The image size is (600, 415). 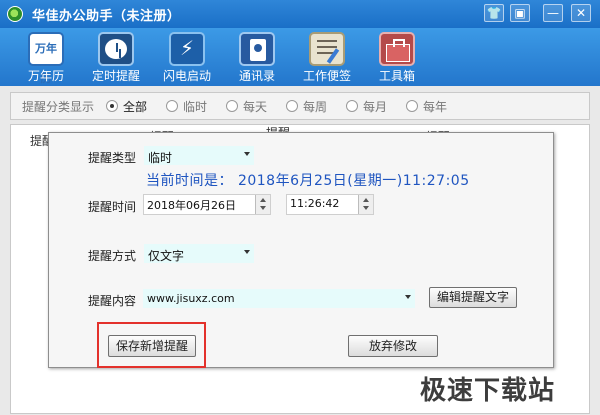 What do you see at coordinates (172, 106) in the screenshot?
I see `radio-temporary` at bounding box center [172, 106].